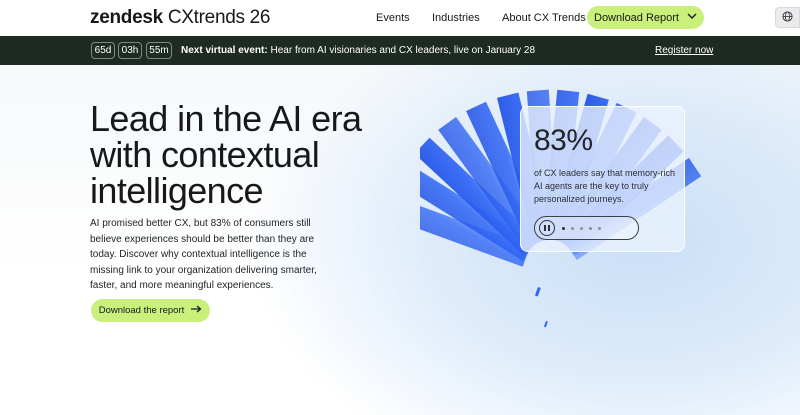 This screenshot has height=415, width=800. I want to click on download-the-report-label: Download the report, so click(141, 310).